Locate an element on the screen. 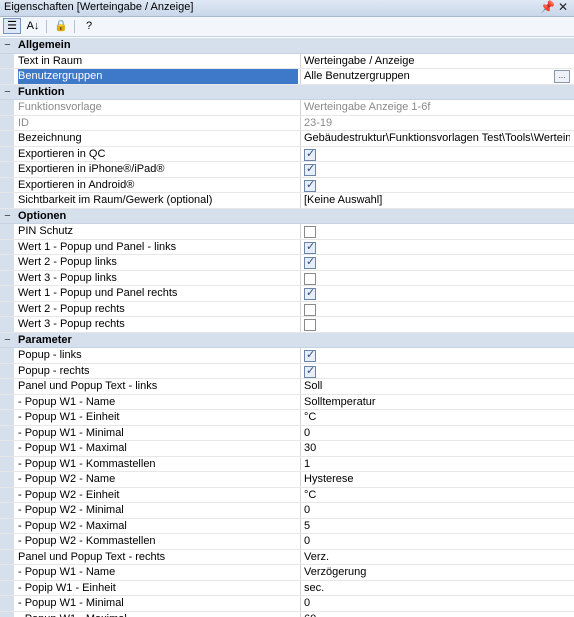  property-name: - Popup W2 - Kommastellen is located at coordinates (158, 541).